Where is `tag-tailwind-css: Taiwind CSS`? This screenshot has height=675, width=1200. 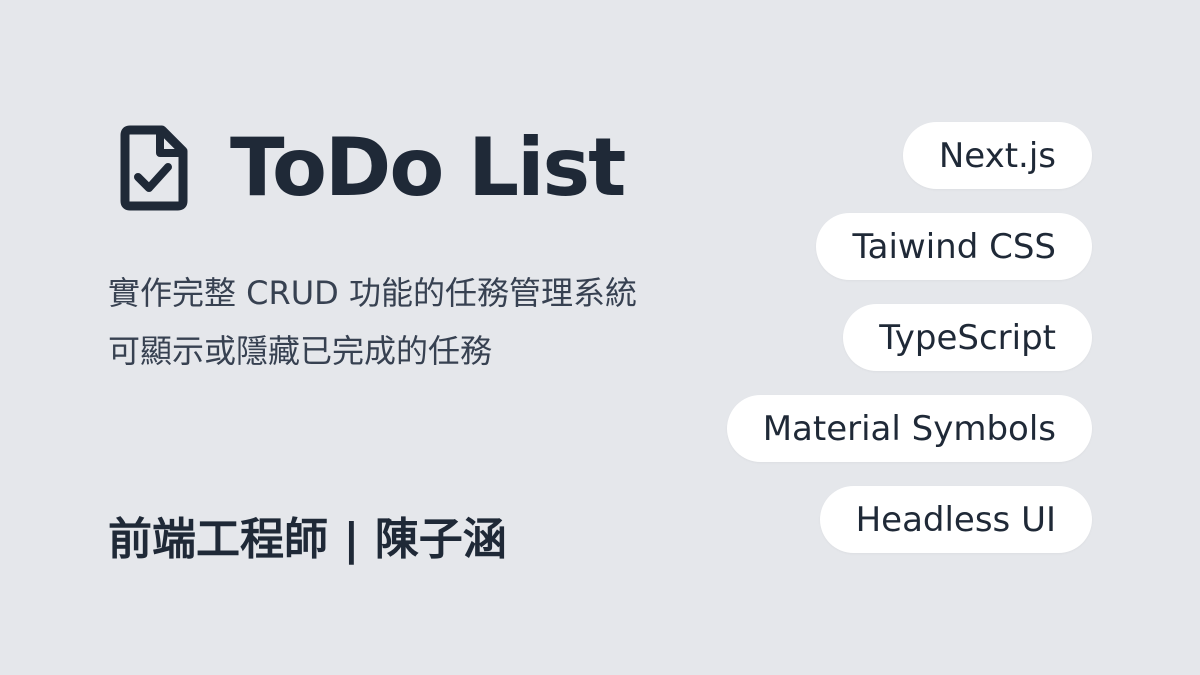
tag-tailwind-css: Taiwind CSS is located at coordinates (954, 246).